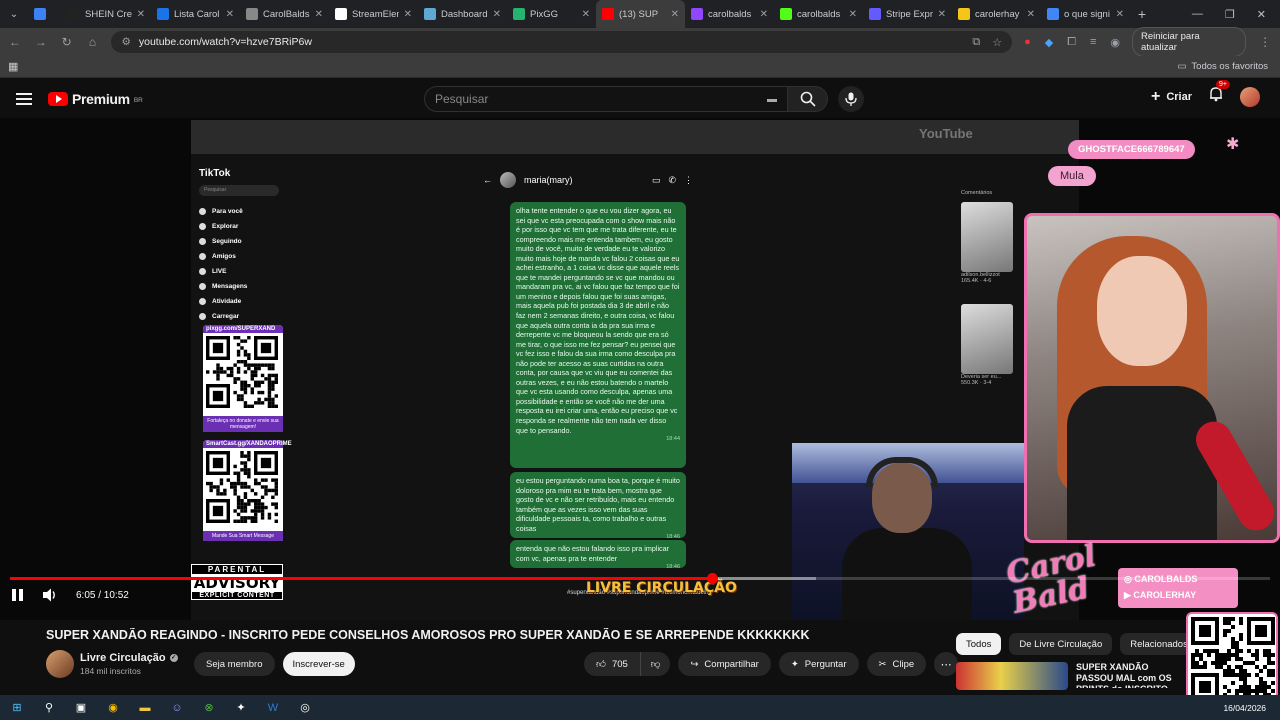  I want to click on browser-tab: CarolBalds ✕, so click(284, 14).